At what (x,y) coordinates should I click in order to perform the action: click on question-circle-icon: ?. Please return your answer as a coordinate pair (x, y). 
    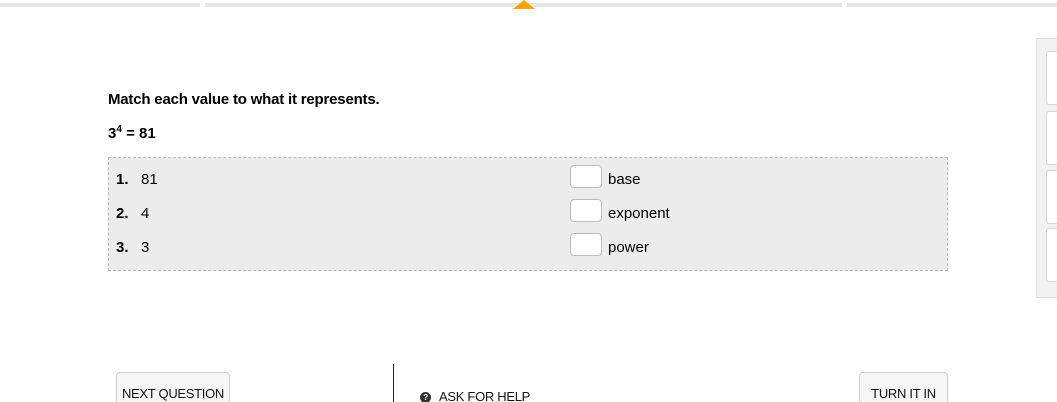
    Looking at the image, I should click on (425, 397).